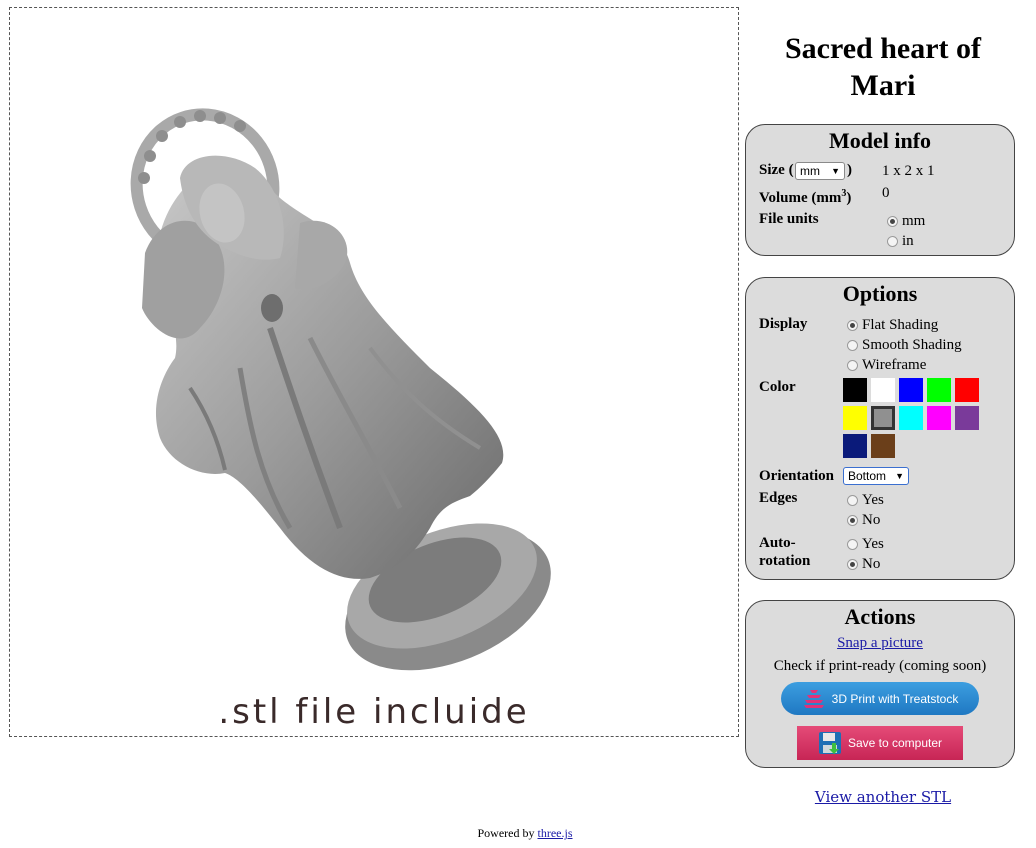 Image resolution: width=1036 pixels, height=848 pixels. I want to click on footer-prefix: Powered by, so click(507, 833).